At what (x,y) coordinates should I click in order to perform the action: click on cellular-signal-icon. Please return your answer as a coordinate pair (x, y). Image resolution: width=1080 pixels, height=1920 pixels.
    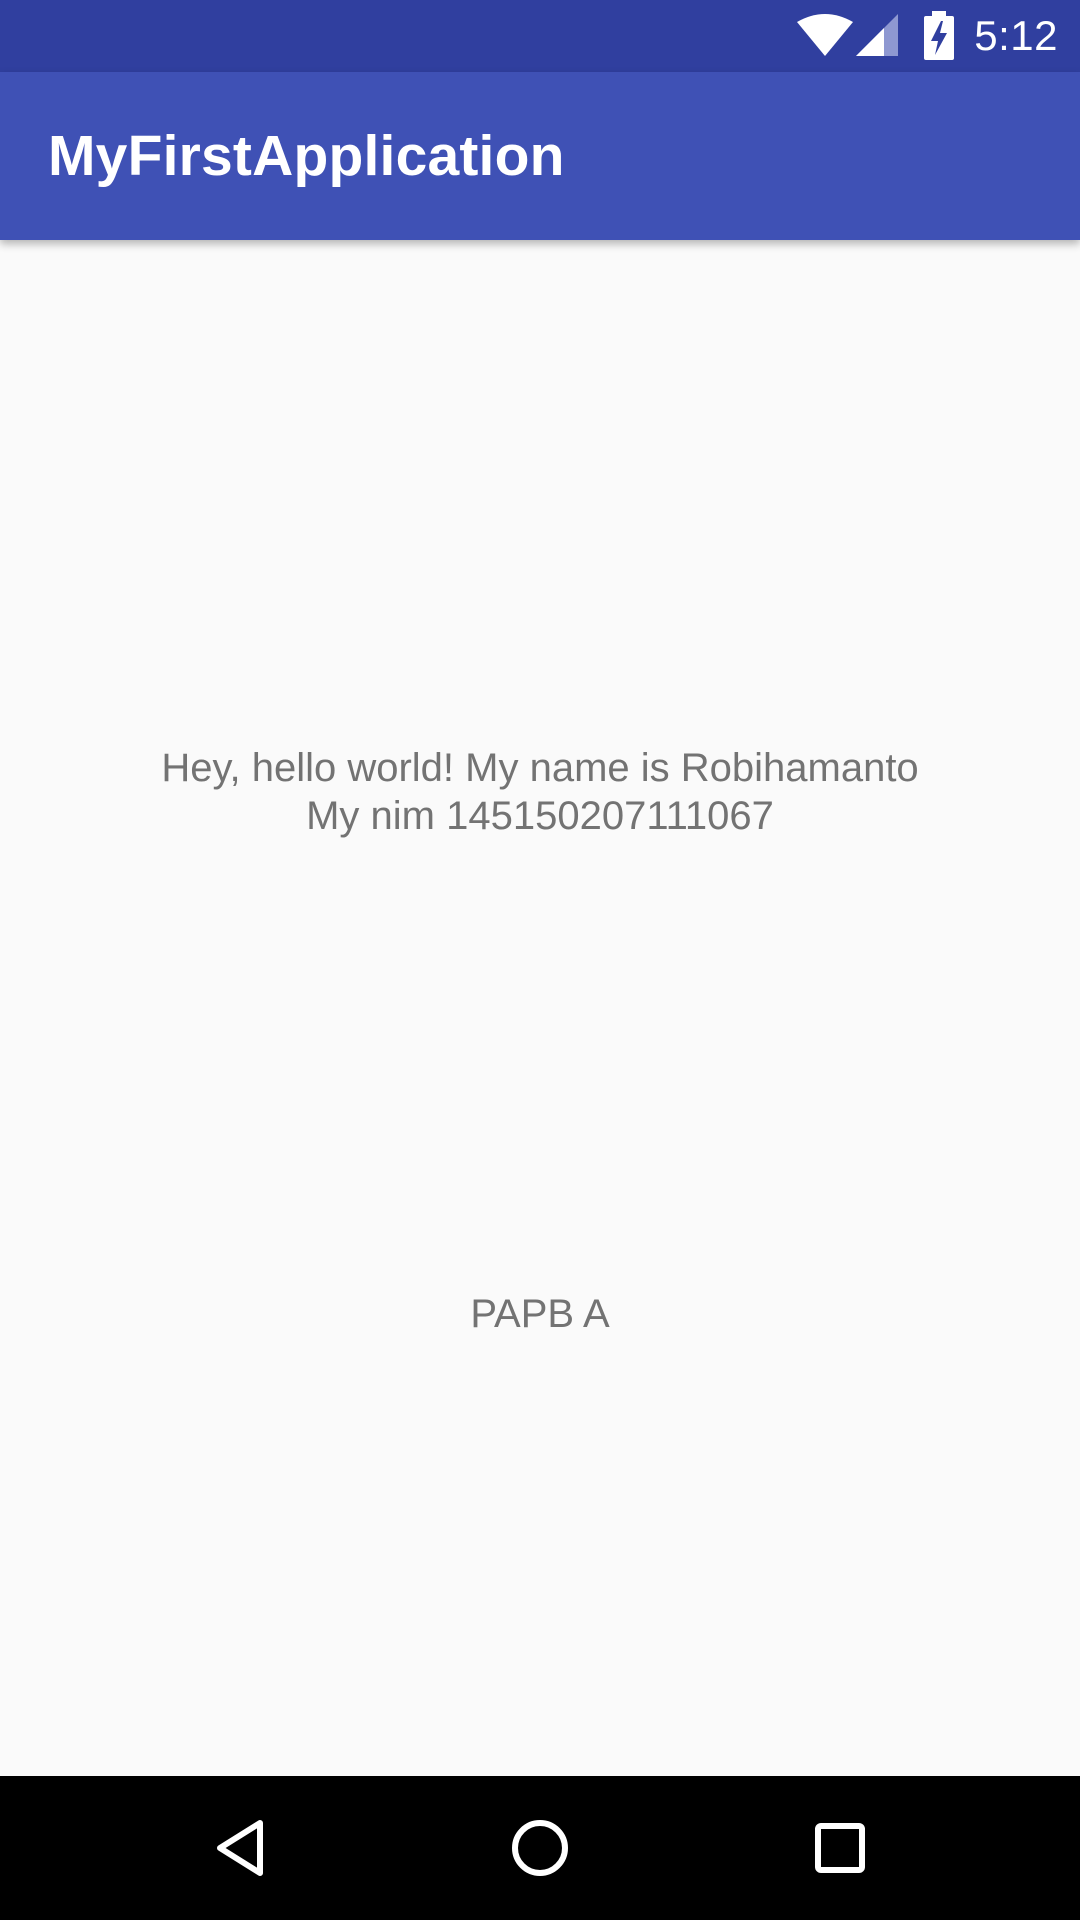
    Looking at the image, I should click on (877, 35).